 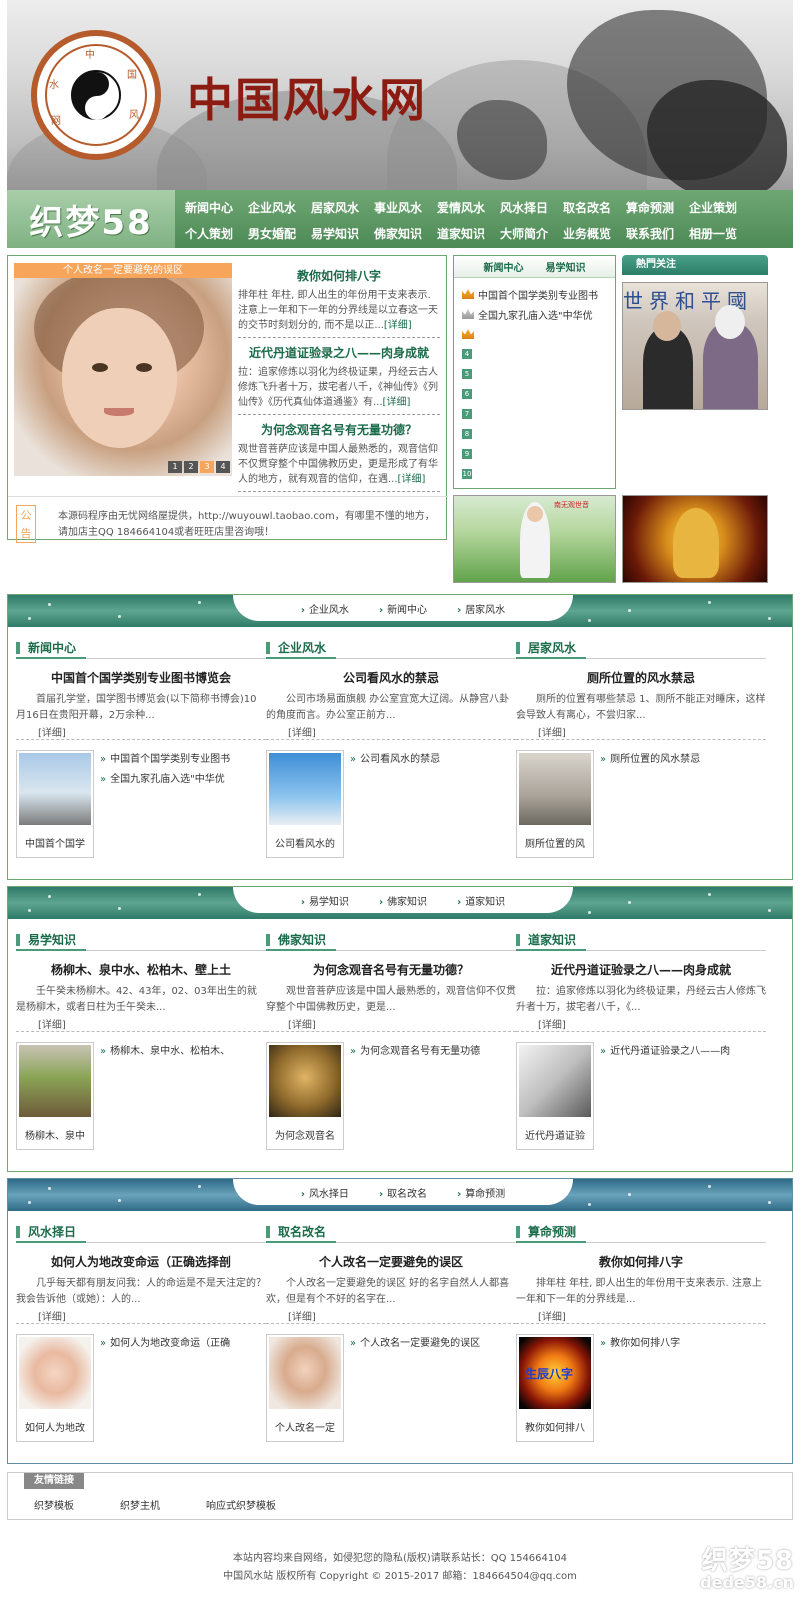 I want to click on slide-image, so click(x=123, y=377).